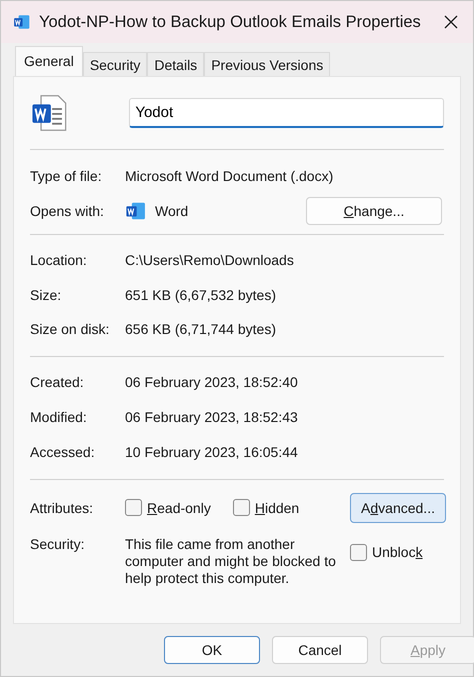 This screenshot has height=677, width=474. What do you see at coordinates (172, 211) in the screenshot?
I see `field-value: Word` at bounding box center [172, 211].